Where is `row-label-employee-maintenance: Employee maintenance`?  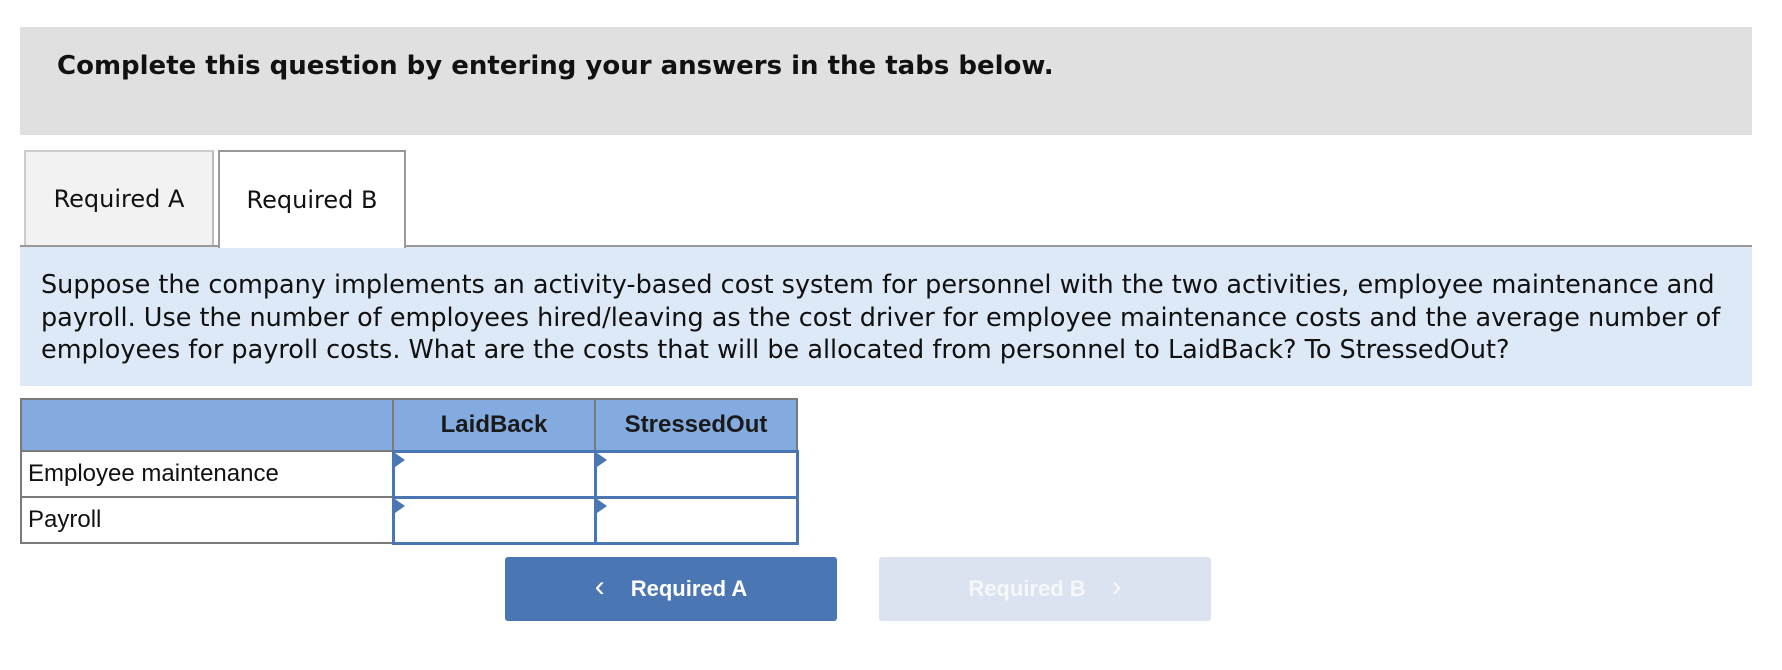
row-label-employee-maintenance: Employee maintenance is located at coordinates (207, 474).